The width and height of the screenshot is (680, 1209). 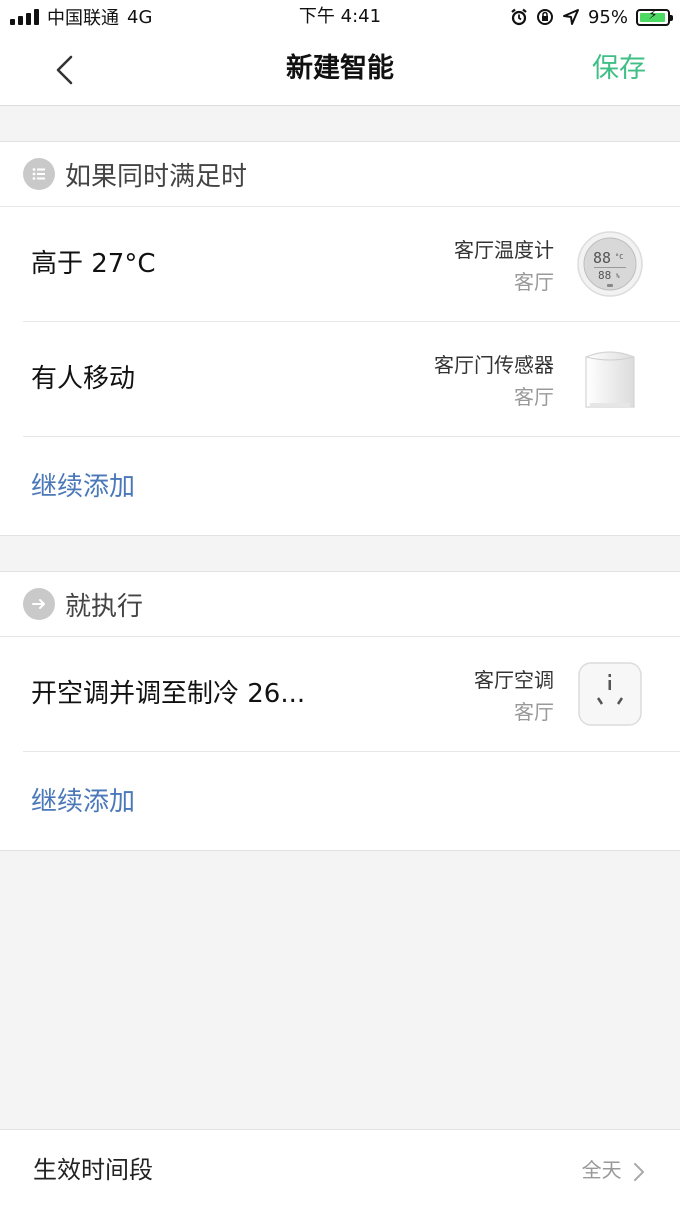 What do you see at coordinates (519, 17) in the screenshot?
I see `alarm-icon` at bounding box center [519, 17].